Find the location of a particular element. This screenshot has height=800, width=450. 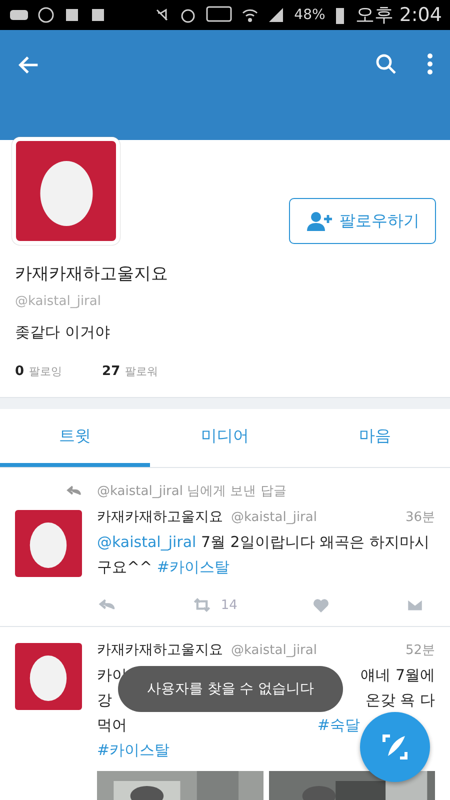

hashtag-link: #숙달 is located at coordinates (338, 725).